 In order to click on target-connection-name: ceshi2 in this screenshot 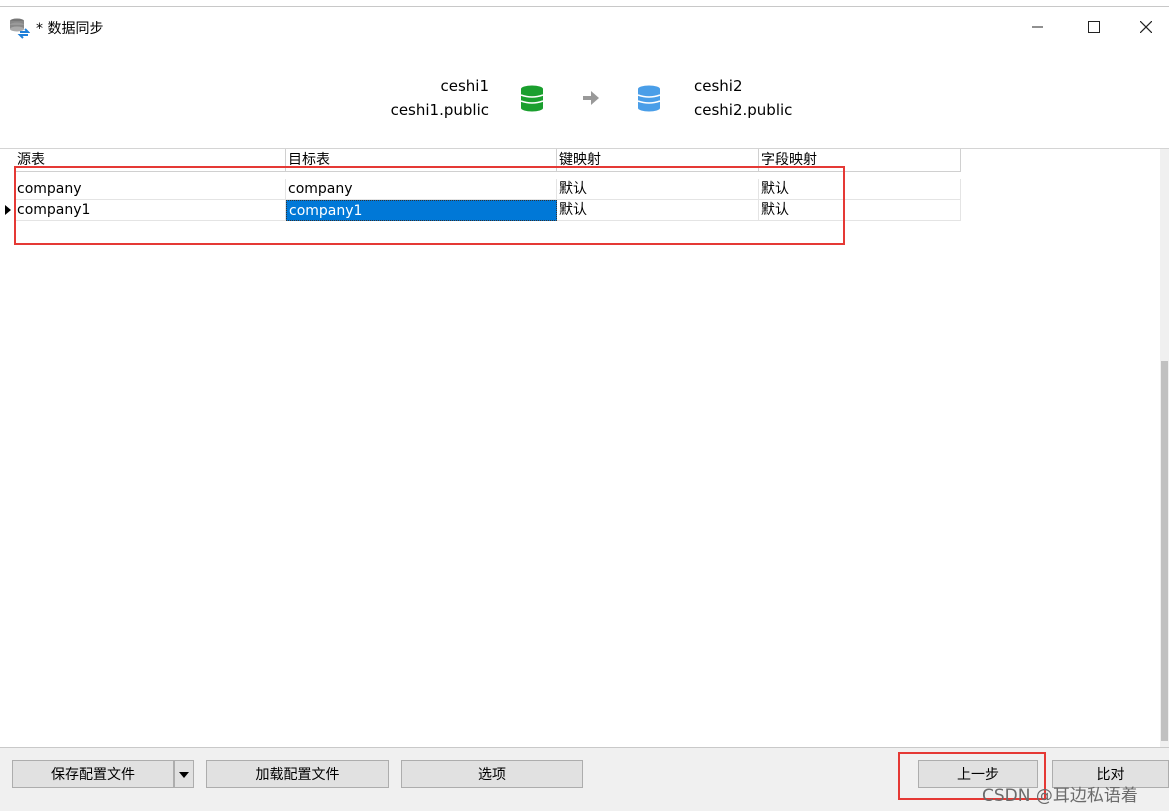, I will do `click(718, 86)`.